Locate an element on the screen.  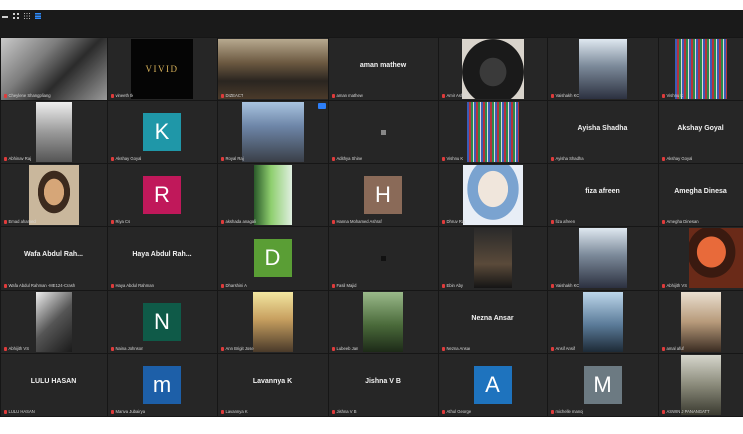
participant-tile: Amegha Dinesa Amegha Dinesan is located at coordinates (700, 195).